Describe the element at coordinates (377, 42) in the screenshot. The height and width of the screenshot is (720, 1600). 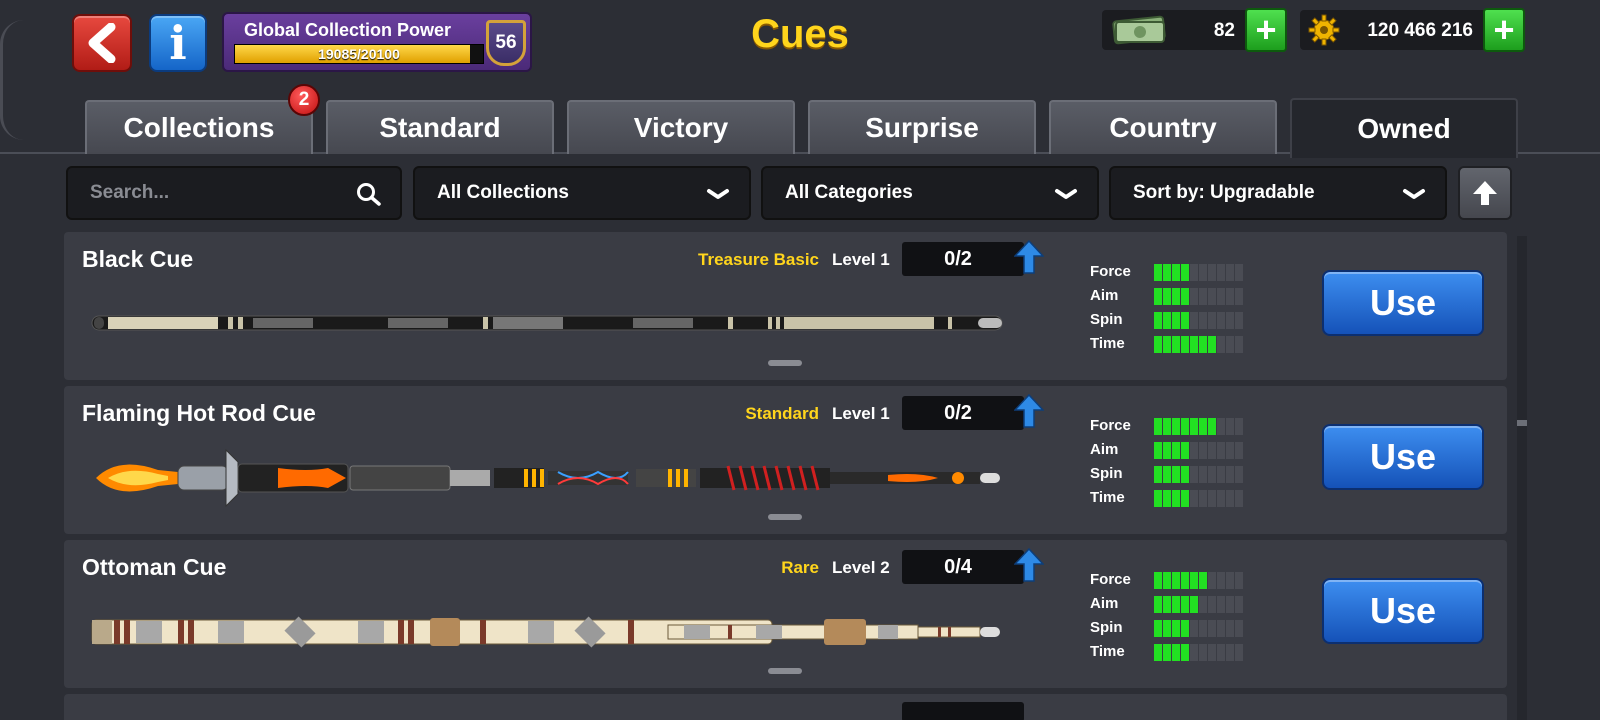
I see `global-collection-power: Global Collection Power 19085/20100 56` at that location.